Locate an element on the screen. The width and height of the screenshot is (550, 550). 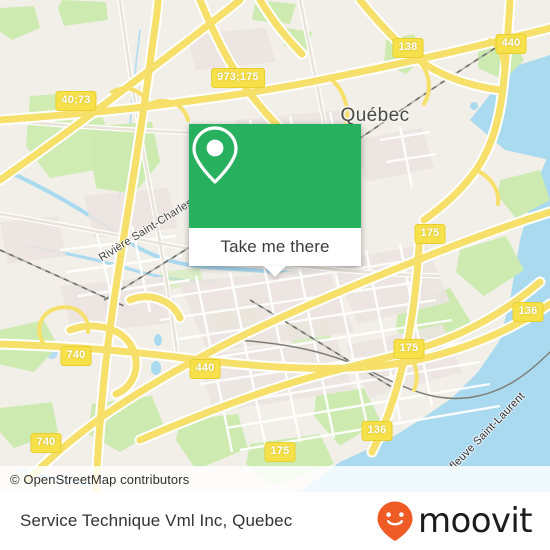
attribution-text: © OpenStreetMap contributors is located at coordinates (94, 479).